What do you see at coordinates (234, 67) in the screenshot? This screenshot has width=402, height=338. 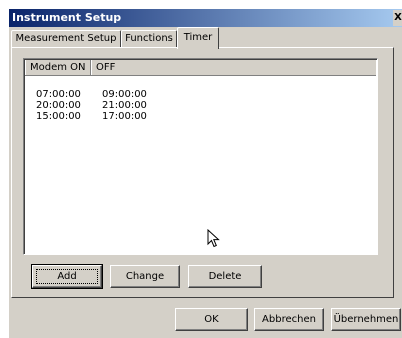 I see `column-header-off: OFF` at bounding box center [234, 67].